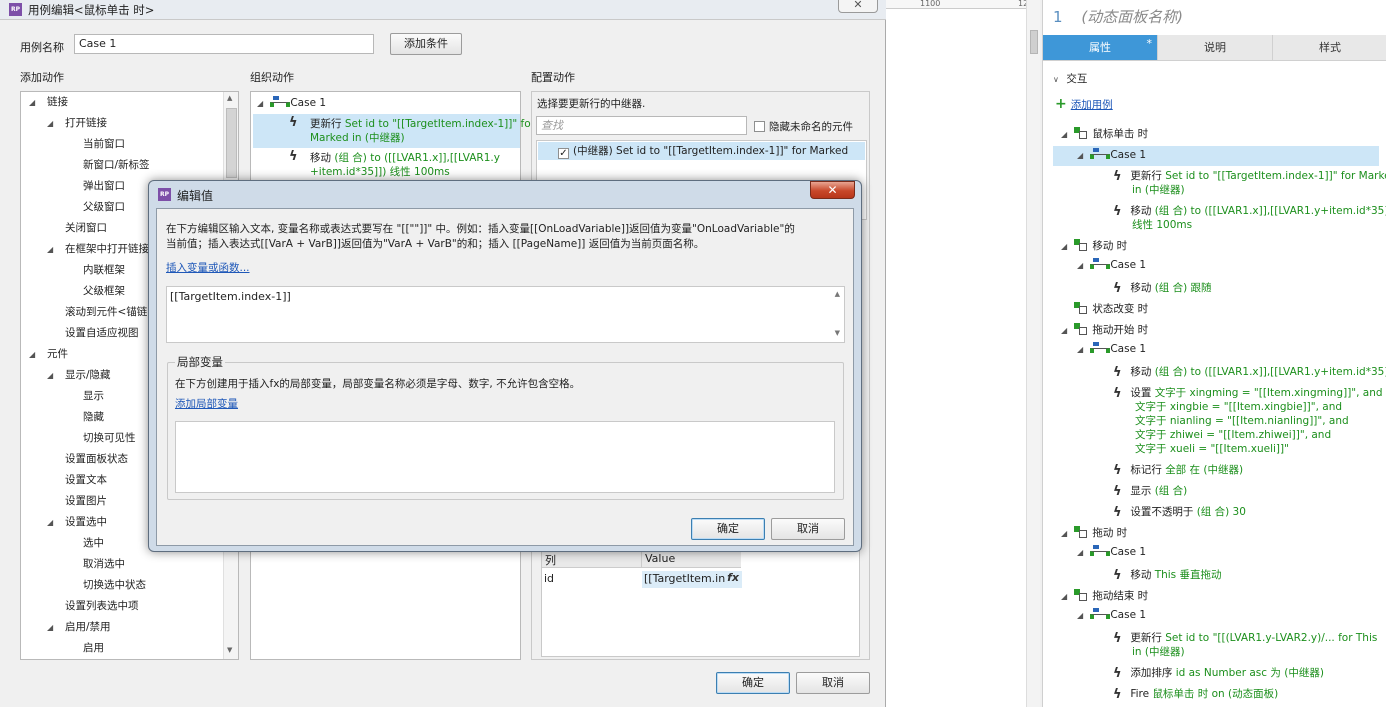  I want to click on checkbox-icon, so click(759, 126).